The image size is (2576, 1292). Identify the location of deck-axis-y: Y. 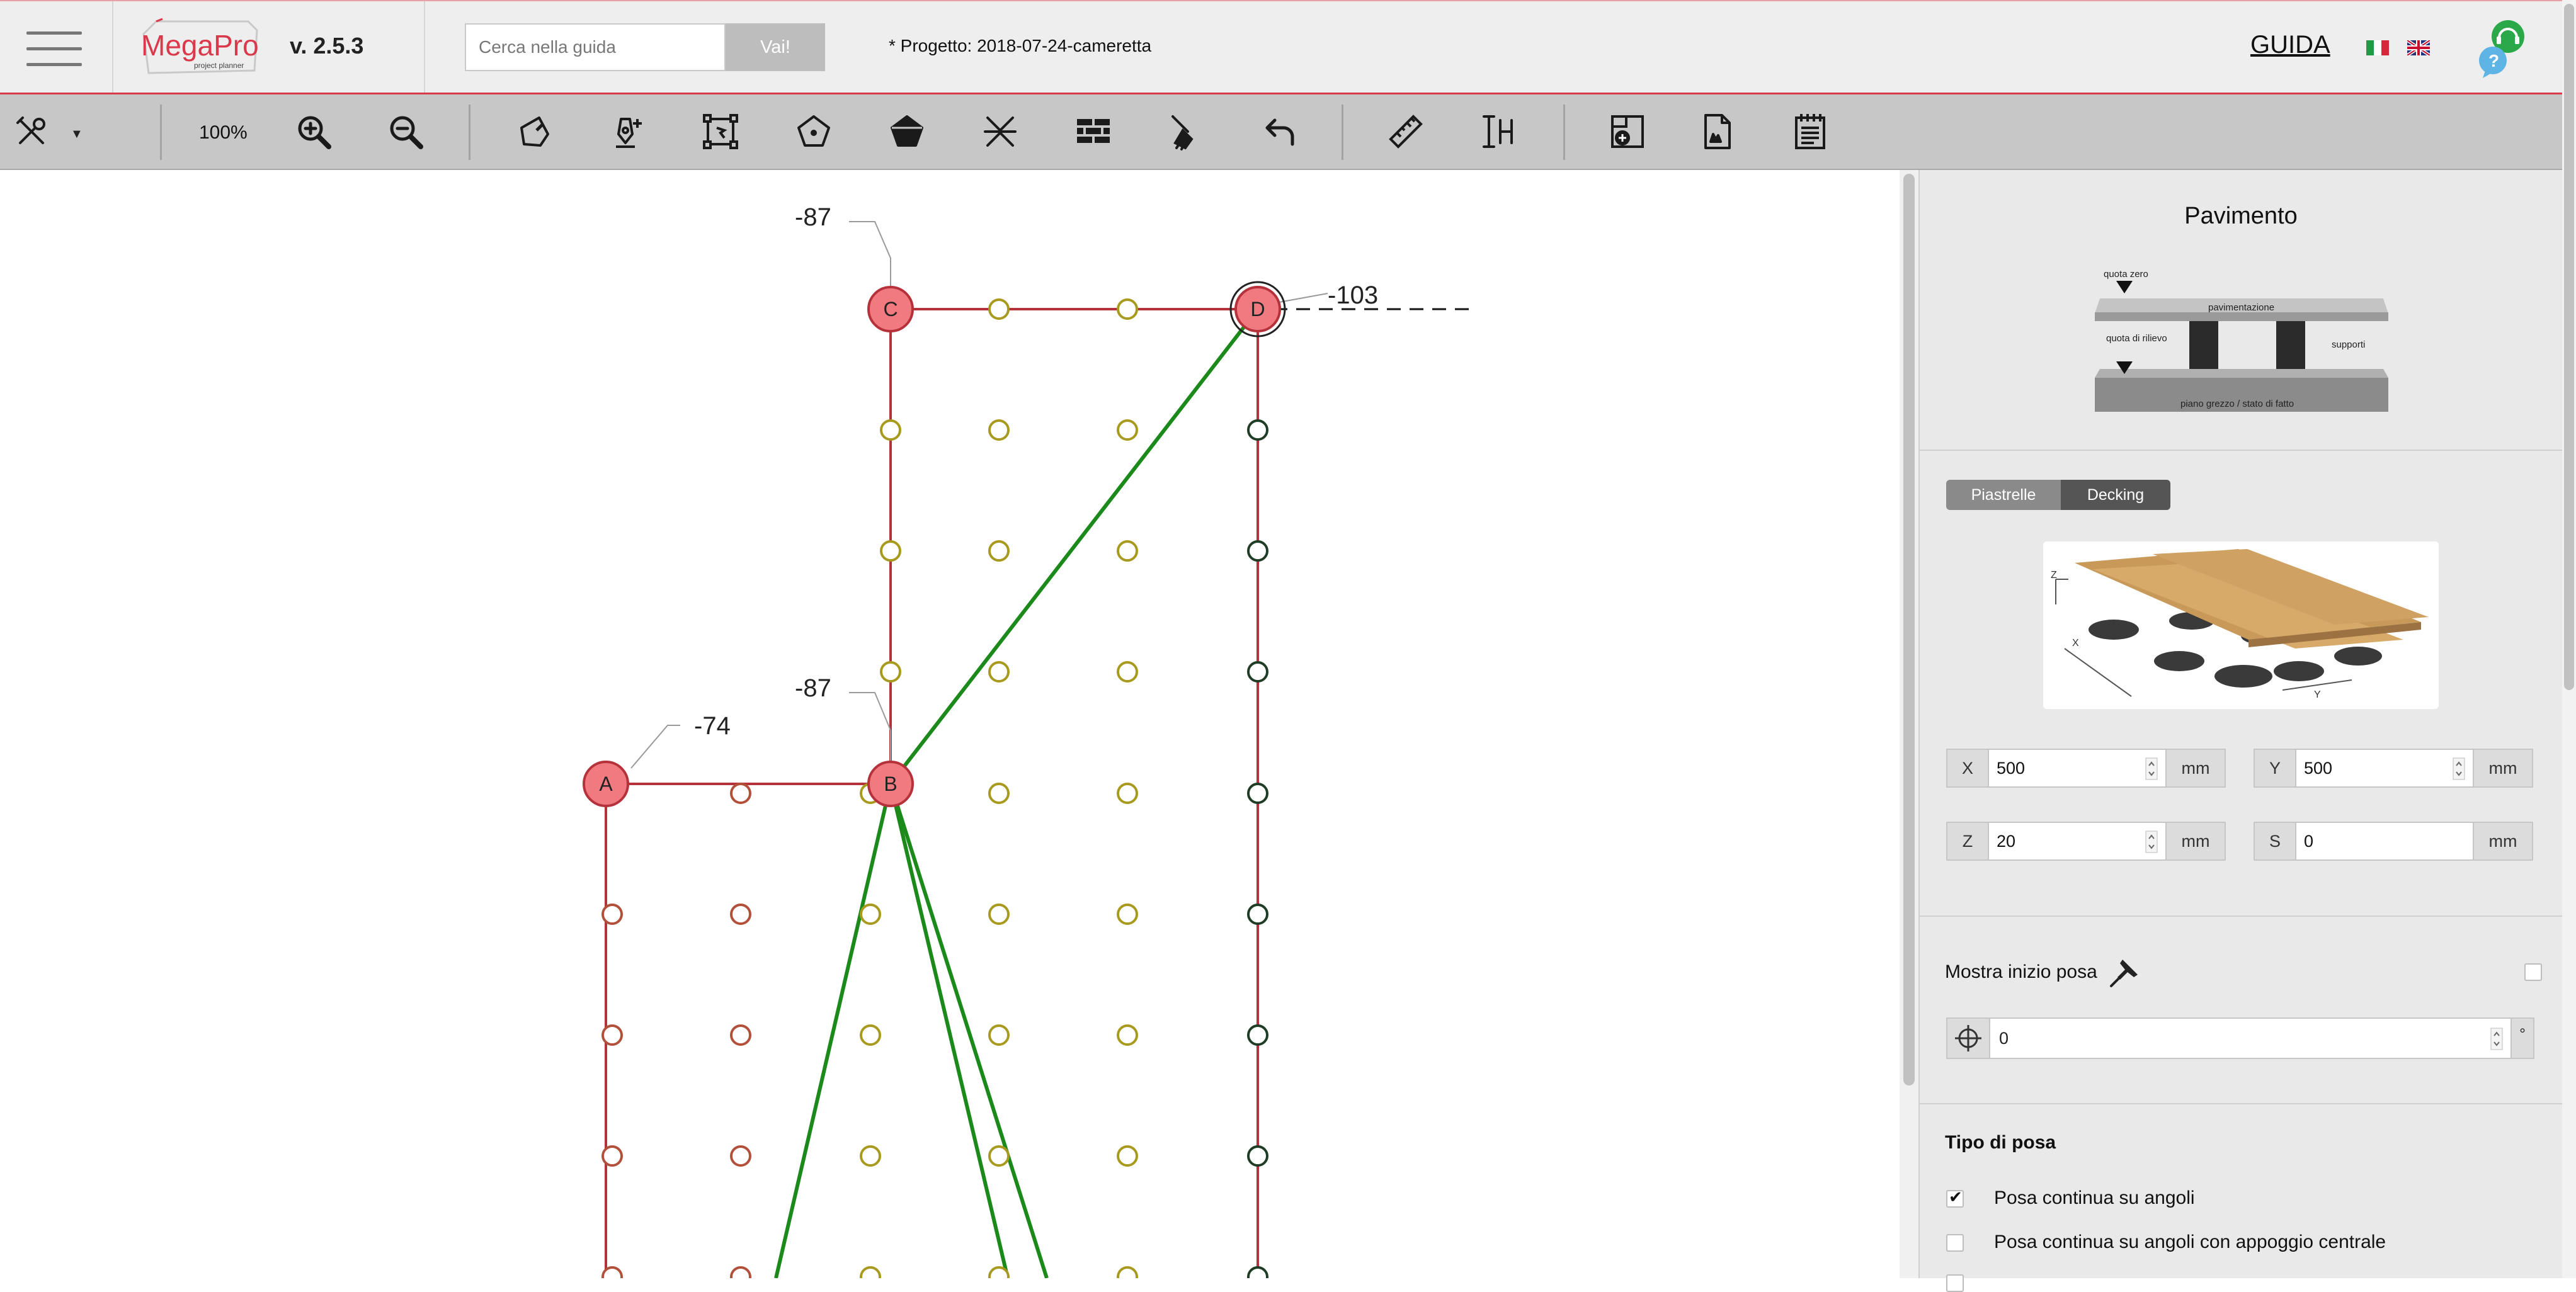
(2317, 694).